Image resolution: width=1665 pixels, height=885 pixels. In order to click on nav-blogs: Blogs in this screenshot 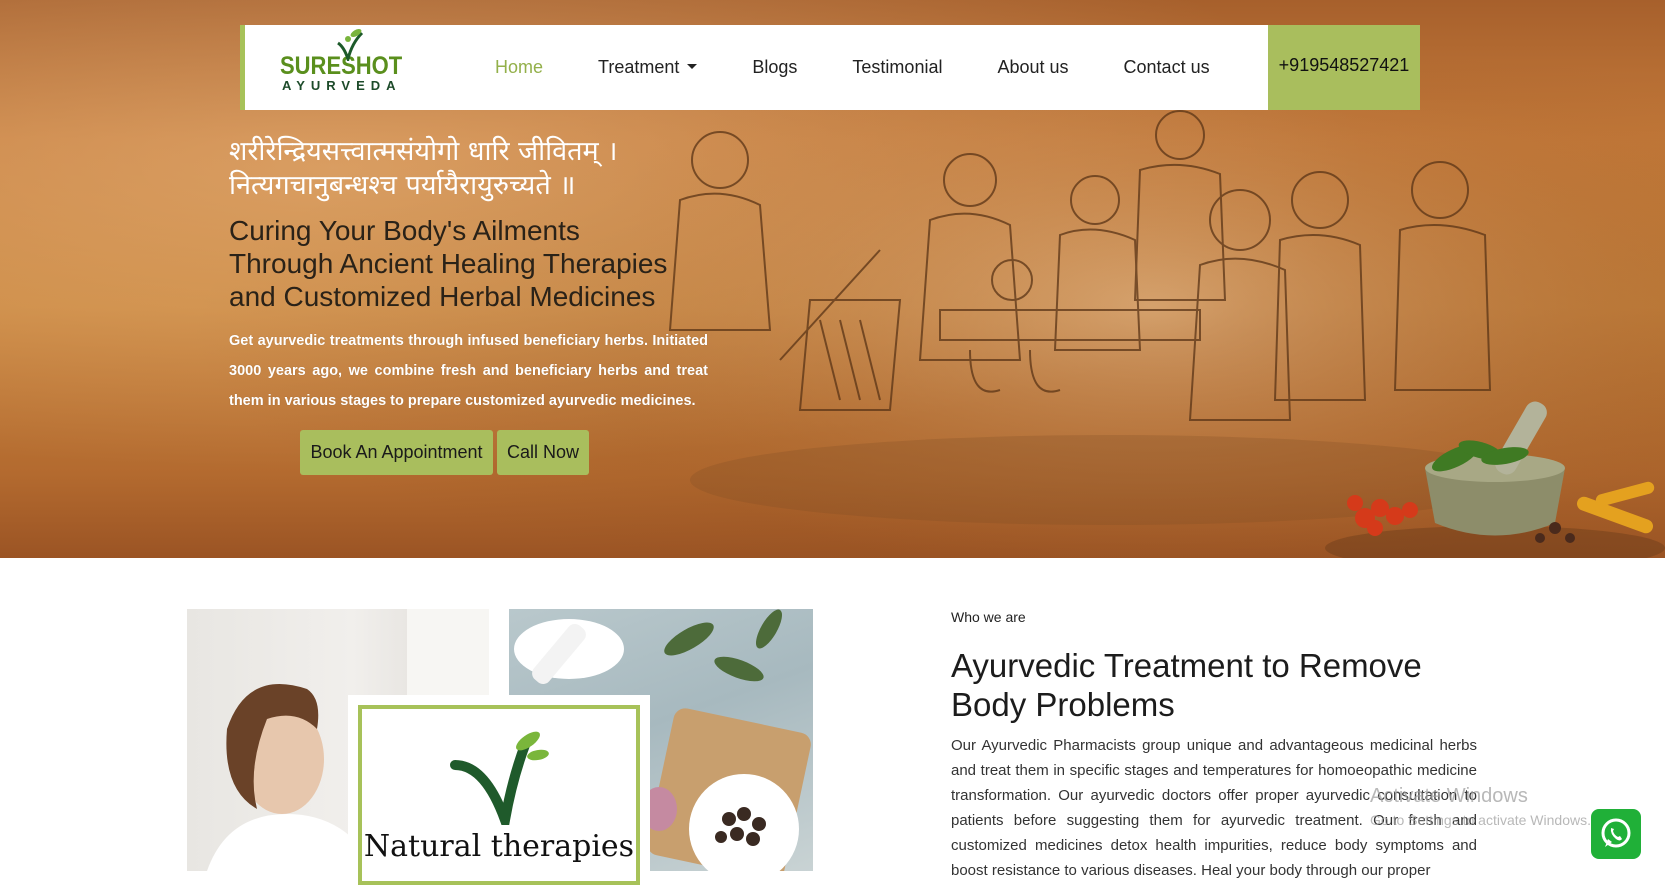, I will do `click(774, 67)`.